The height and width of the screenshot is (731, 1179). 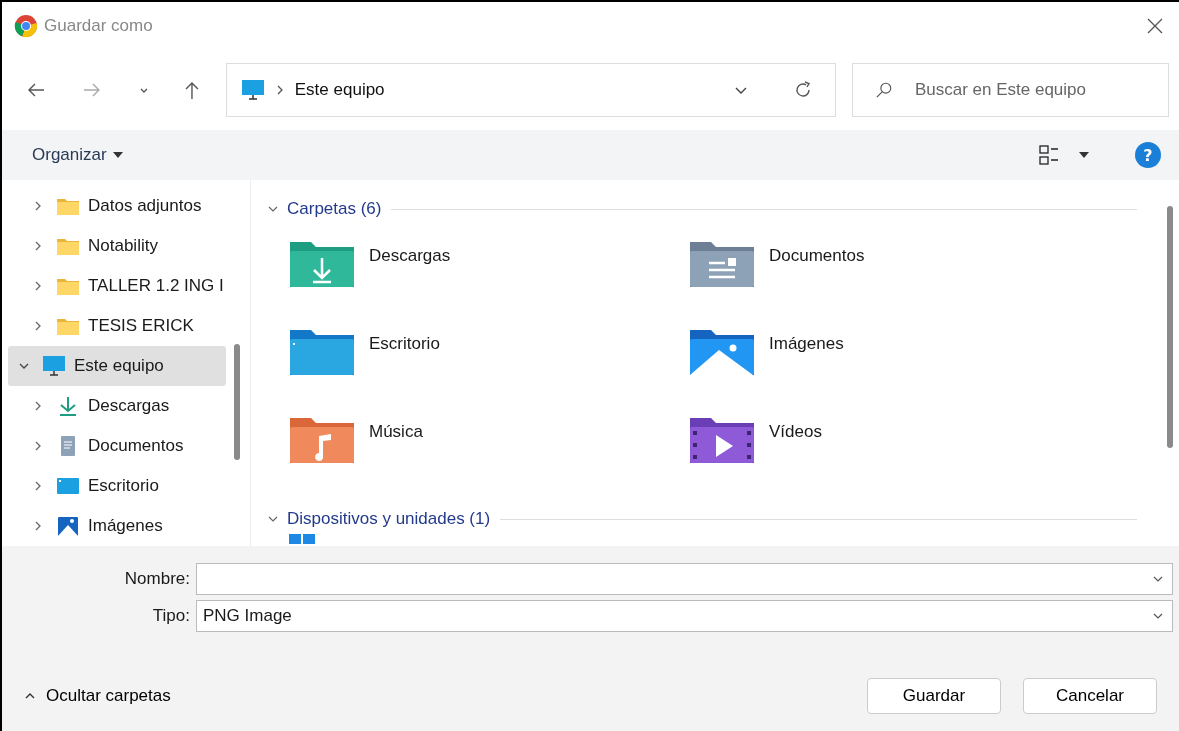 I want to click on folder-name: Descargas, so click(x=410, y=256).